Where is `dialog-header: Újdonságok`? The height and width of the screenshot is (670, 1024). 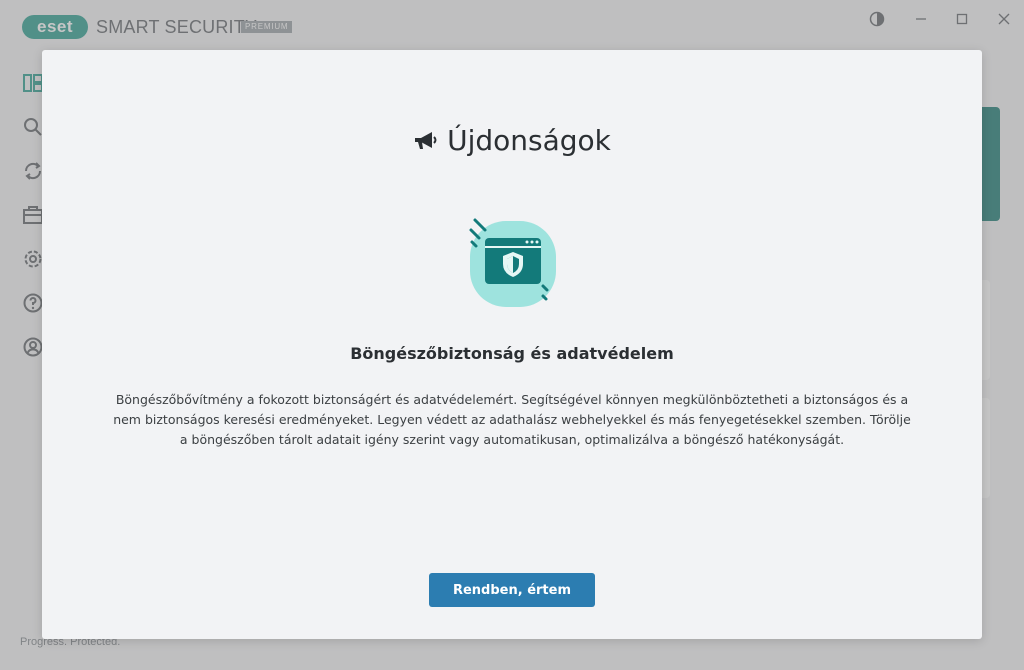 dialog-header: Újdonságok is located at coordinates (512, 140).